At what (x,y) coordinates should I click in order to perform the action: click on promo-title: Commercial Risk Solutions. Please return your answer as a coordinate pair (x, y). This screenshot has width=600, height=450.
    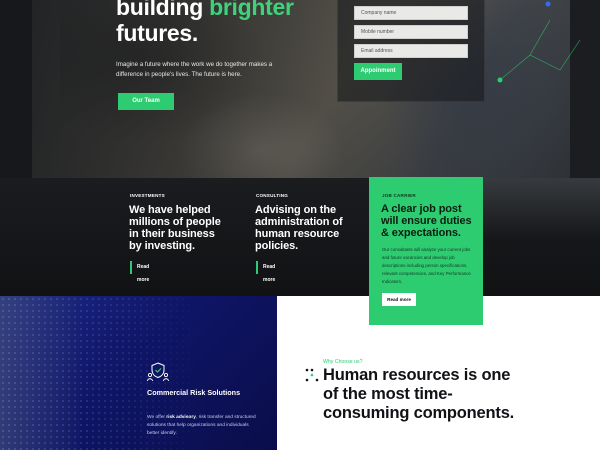
    Looking at the image, I should click on (194, 392).